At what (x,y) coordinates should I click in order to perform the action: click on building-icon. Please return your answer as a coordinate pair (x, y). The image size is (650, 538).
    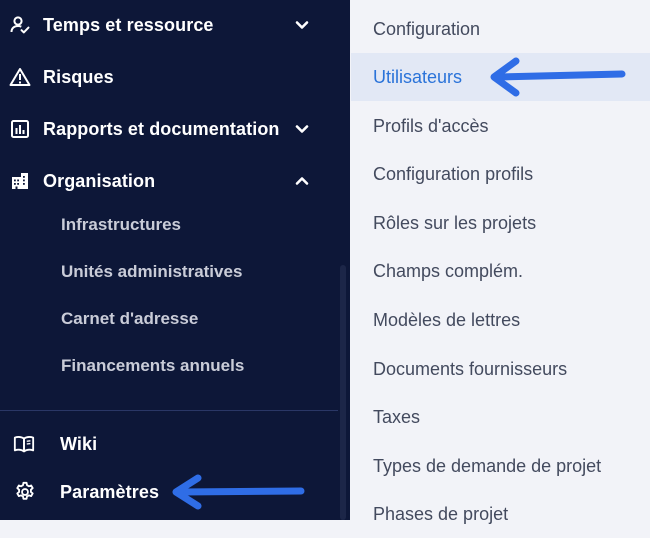
    Looking at the image, I should click on (20, 181).